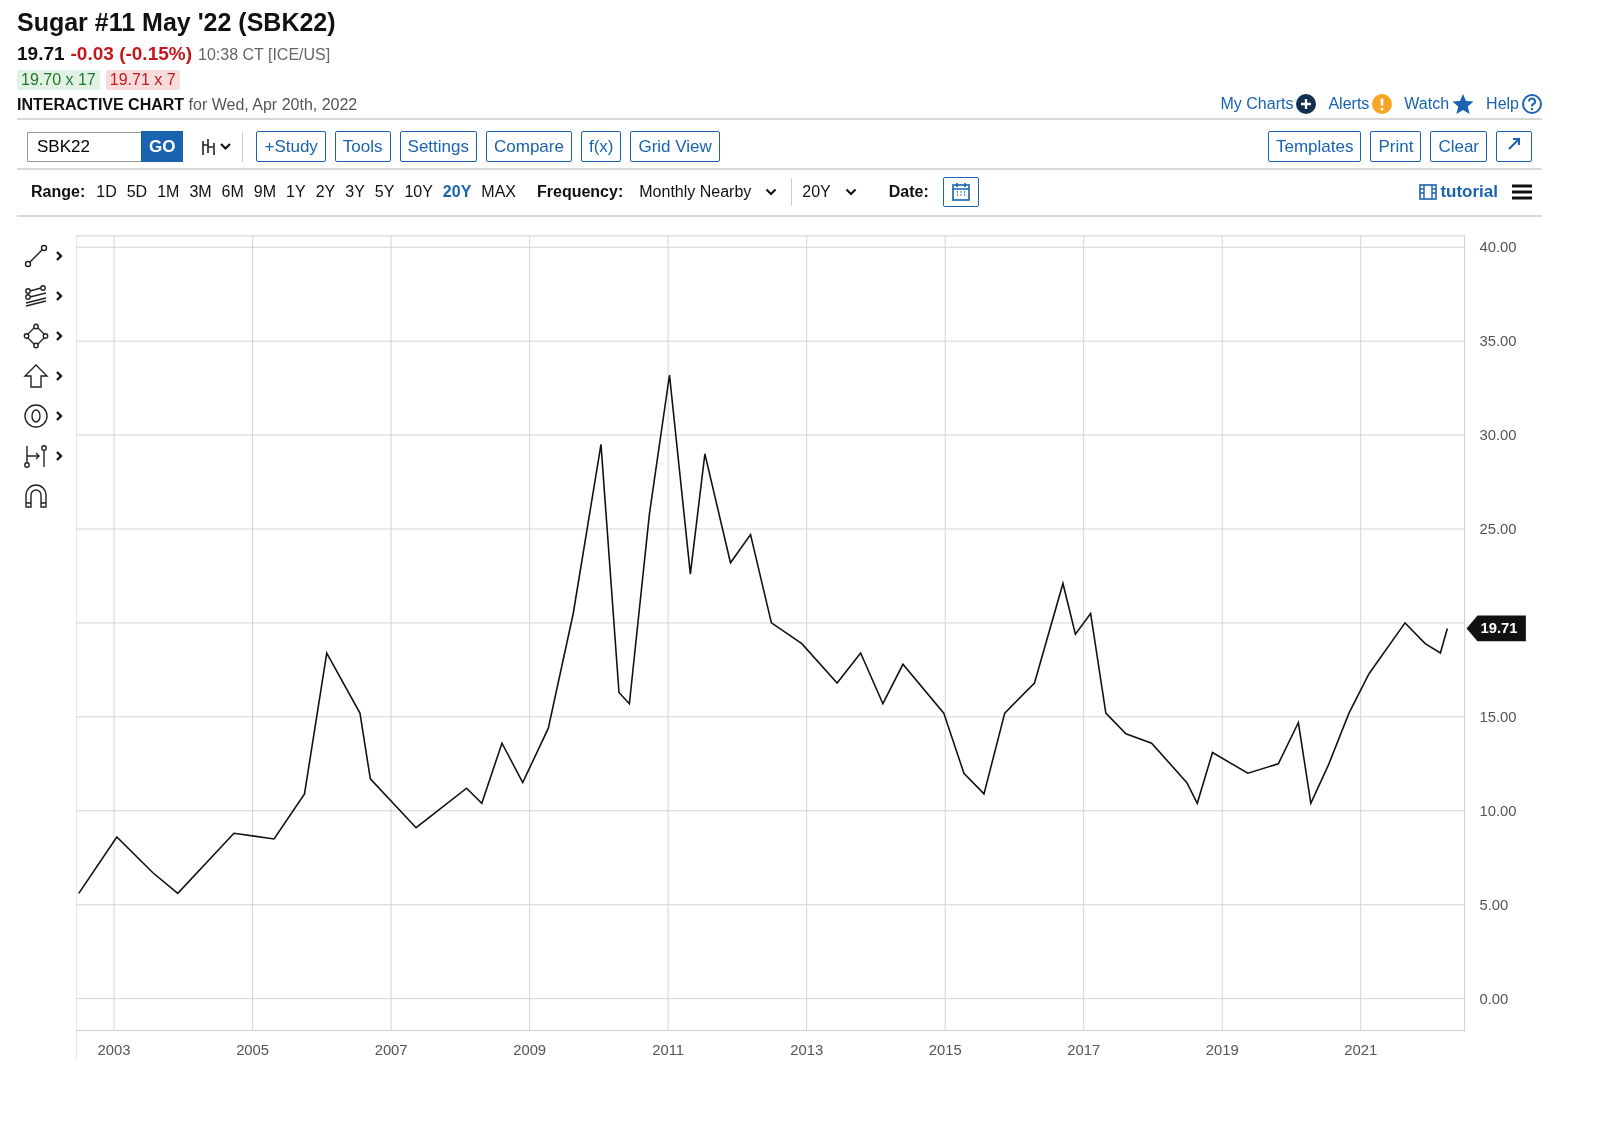 This screenshot has width=1612, height=1126. I want to click on toolbar-button: +Study, so click(291, 146).